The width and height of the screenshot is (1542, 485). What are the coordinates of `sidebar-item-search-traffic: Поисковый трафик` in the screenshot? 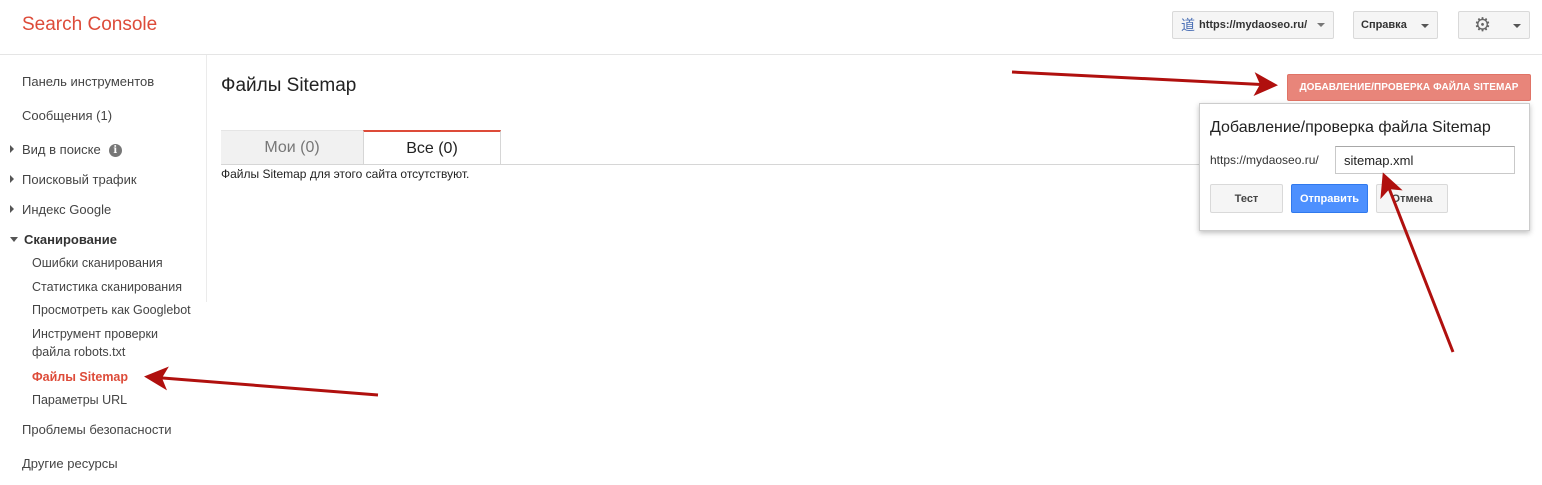 It's located at (73, 179).